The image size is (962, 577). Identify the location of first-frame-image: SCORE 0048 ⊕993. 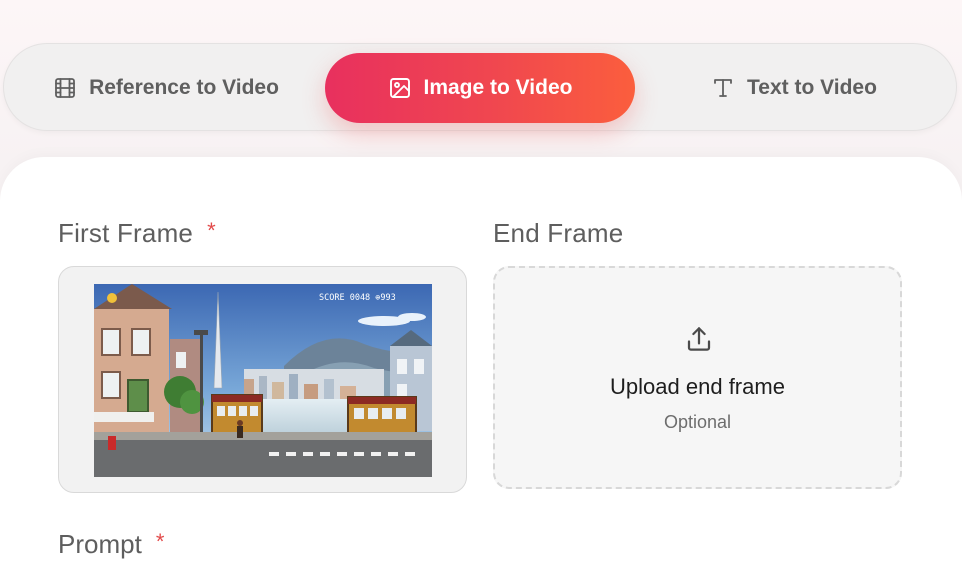
(263, 380).